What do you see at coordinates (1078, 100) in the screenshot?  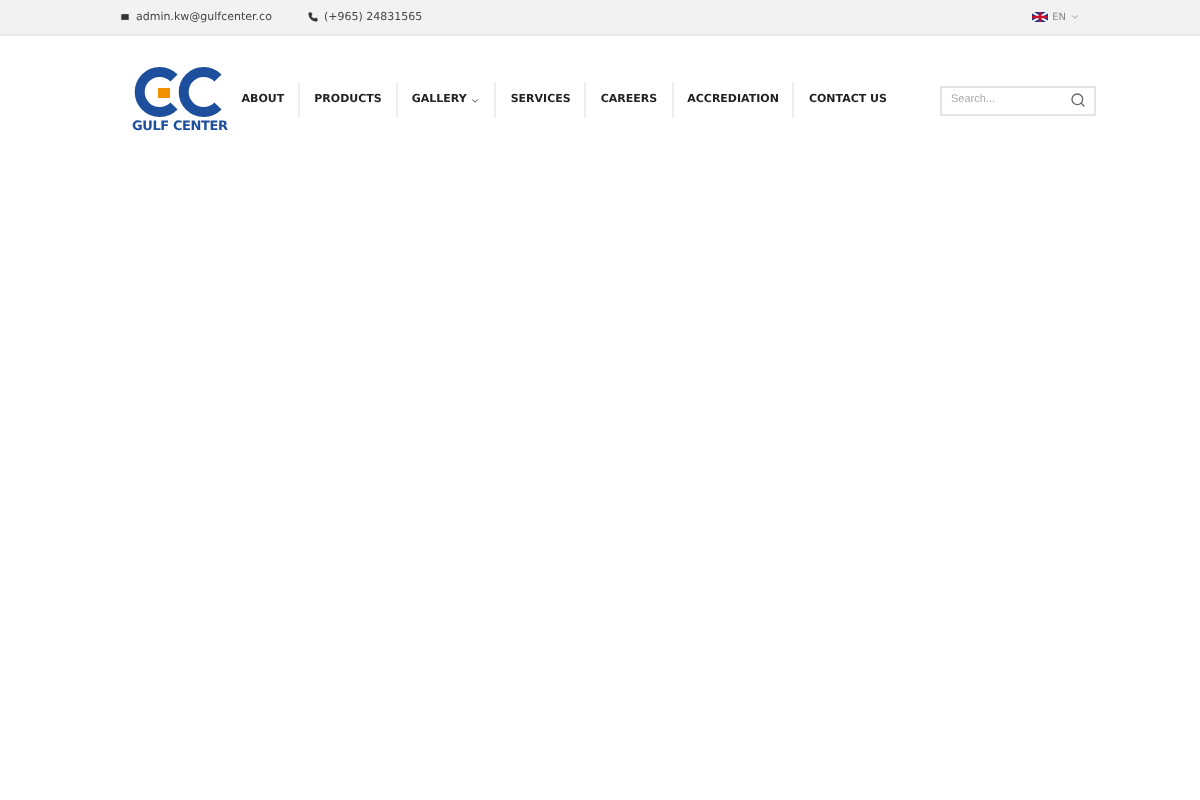 I see `search-icon` at bounding box center [1078, 100].